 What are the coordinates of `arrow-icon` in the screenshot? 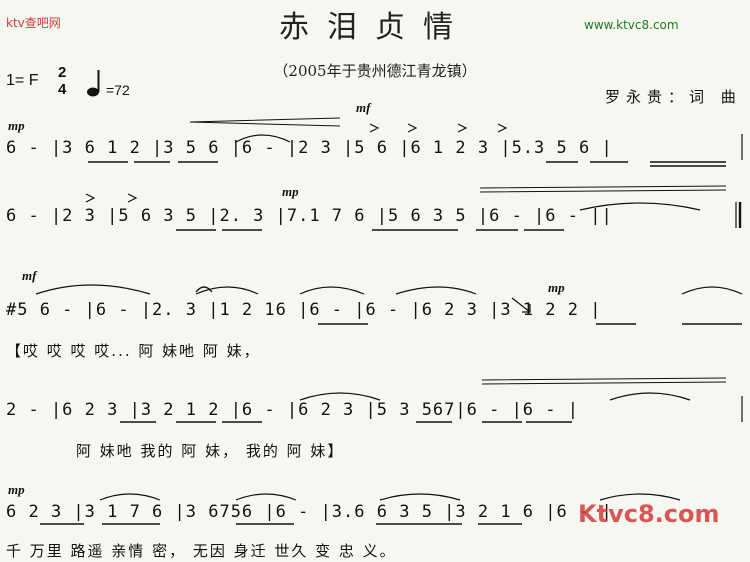 It's located at (521, 305).